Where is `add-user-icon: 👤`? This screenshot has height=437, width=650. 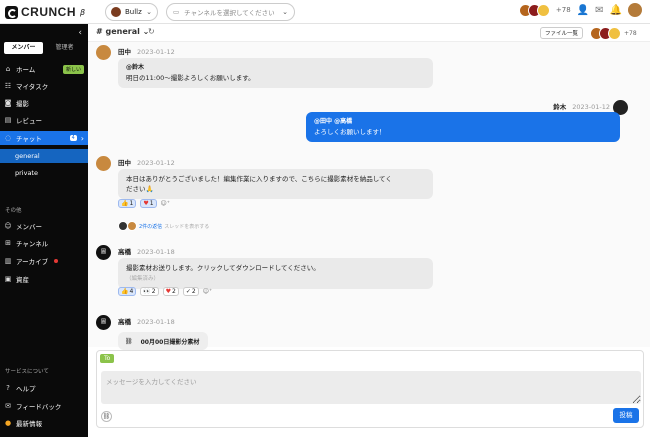 add-user-icon: 👤 is located at coordinates (583, 10).